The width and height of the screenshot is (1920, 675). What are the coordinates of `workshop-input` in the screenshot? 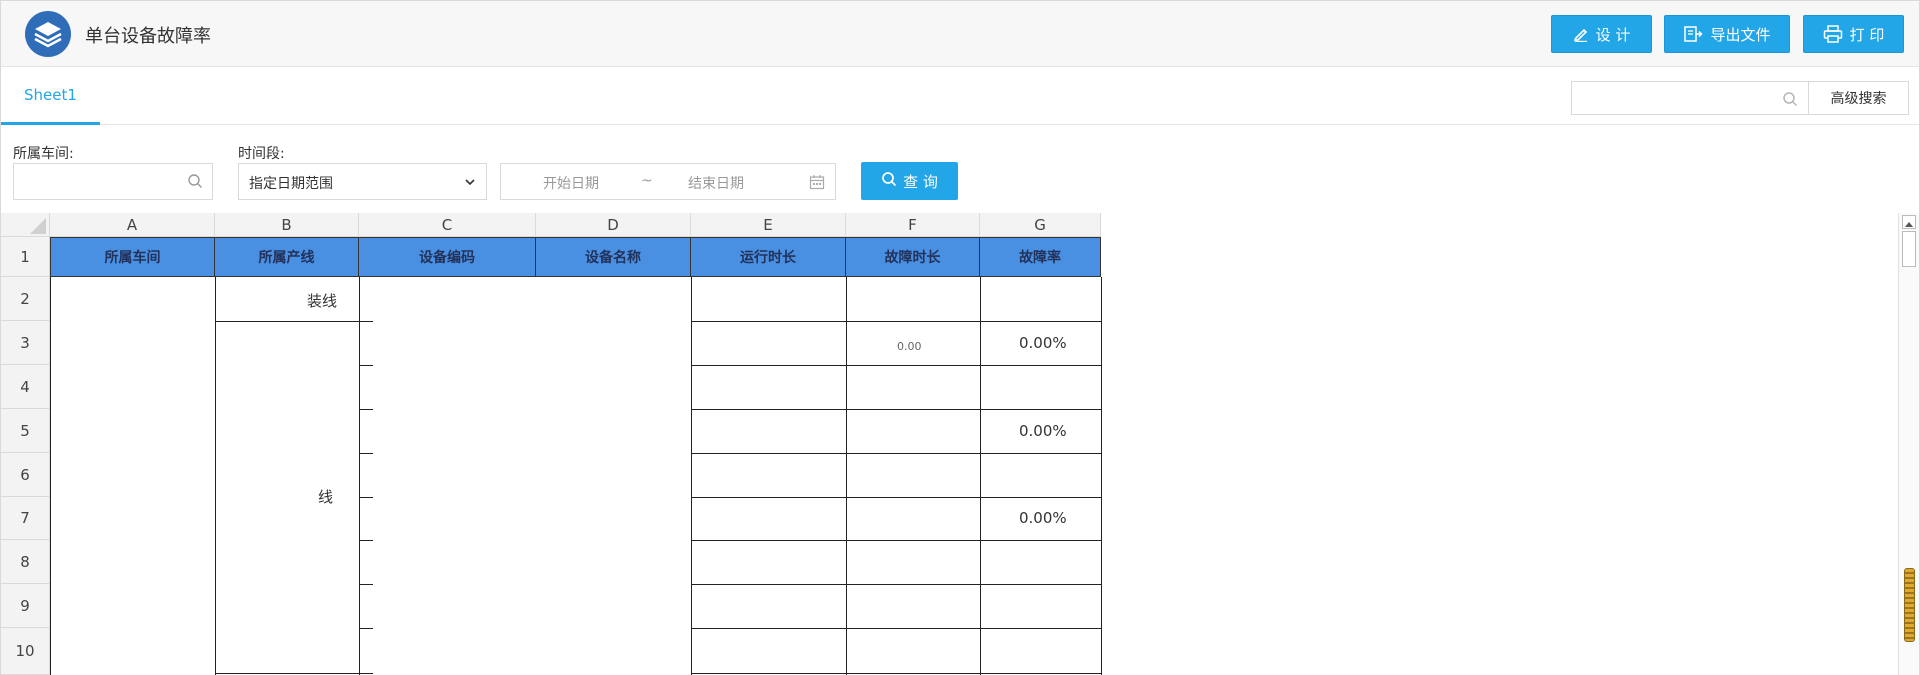 It's located at (113, 181).